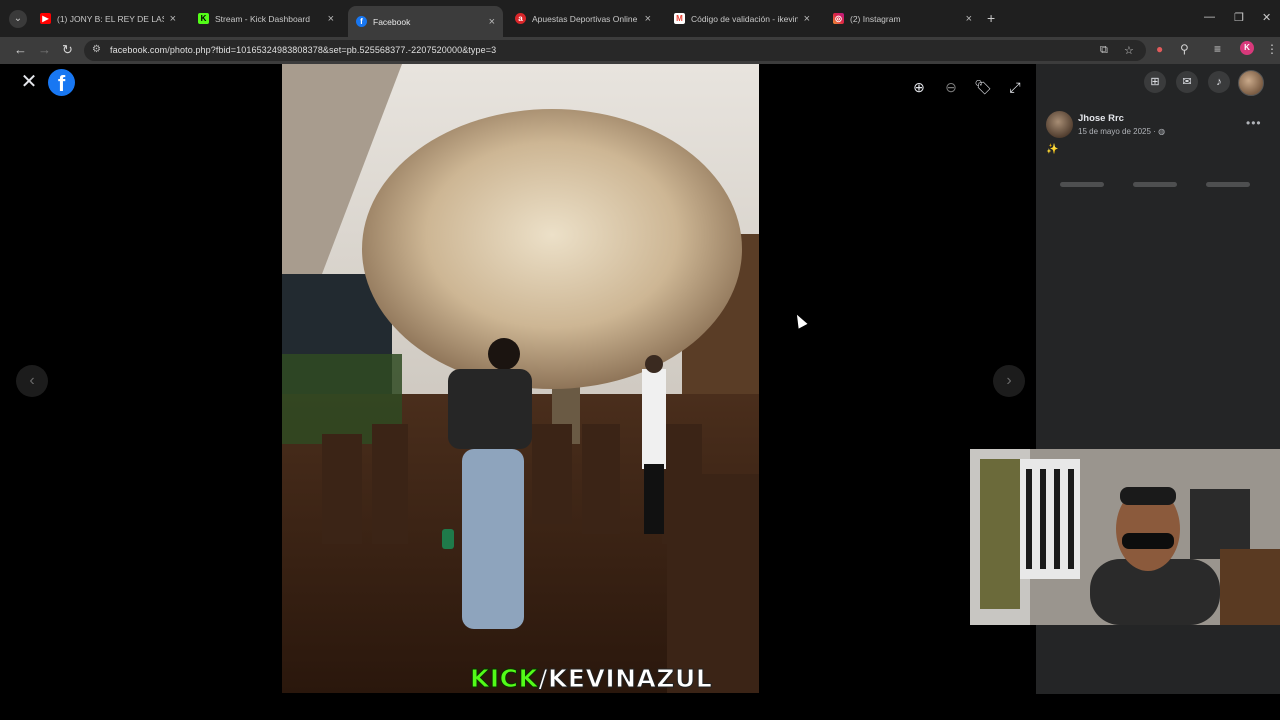 Image resolution: width=1280 pixels, height=720 pixels. What do you see at coordinates (1247, 48) in the screenshot?
I see `profile-avatar: K` at bounding box center [1247, 48].